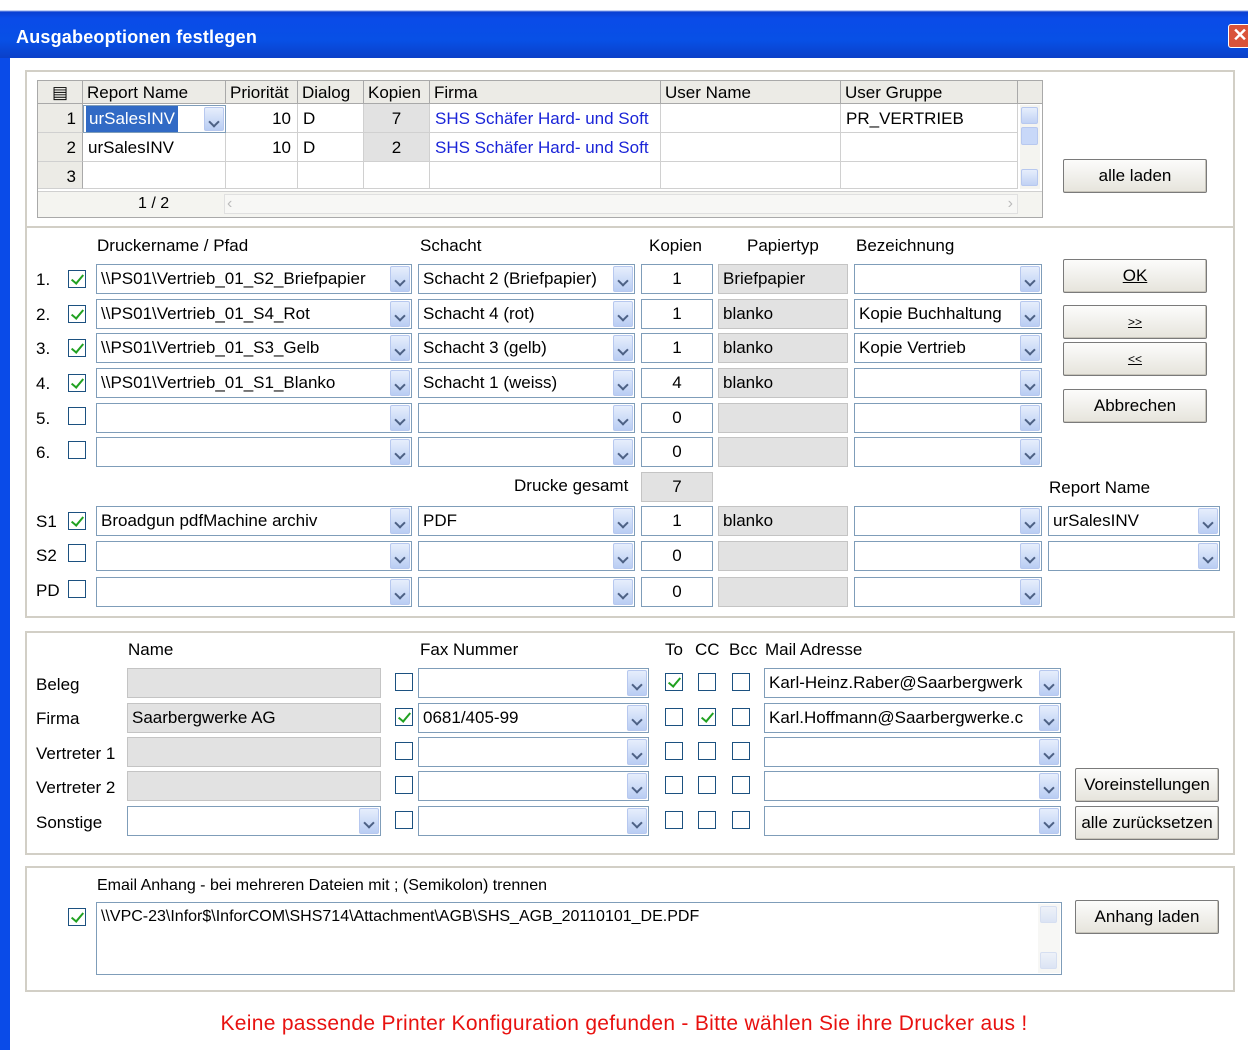  I want to click on abbrechen-button: Abbrechen, so click(1135, 406).